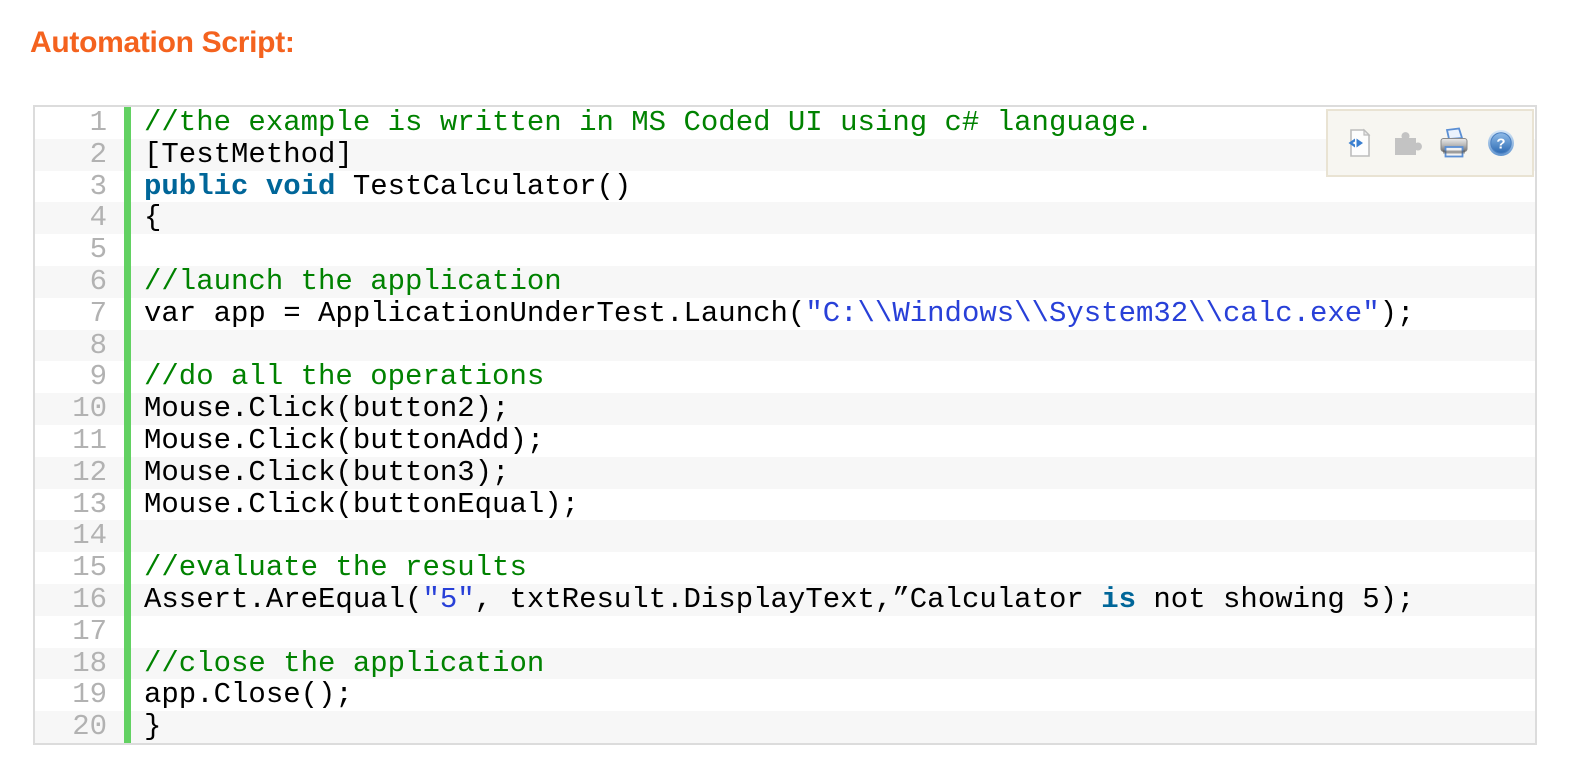 This screenshot has width=1582, height=784. I want to click on print-icon, so click(1454, 143).